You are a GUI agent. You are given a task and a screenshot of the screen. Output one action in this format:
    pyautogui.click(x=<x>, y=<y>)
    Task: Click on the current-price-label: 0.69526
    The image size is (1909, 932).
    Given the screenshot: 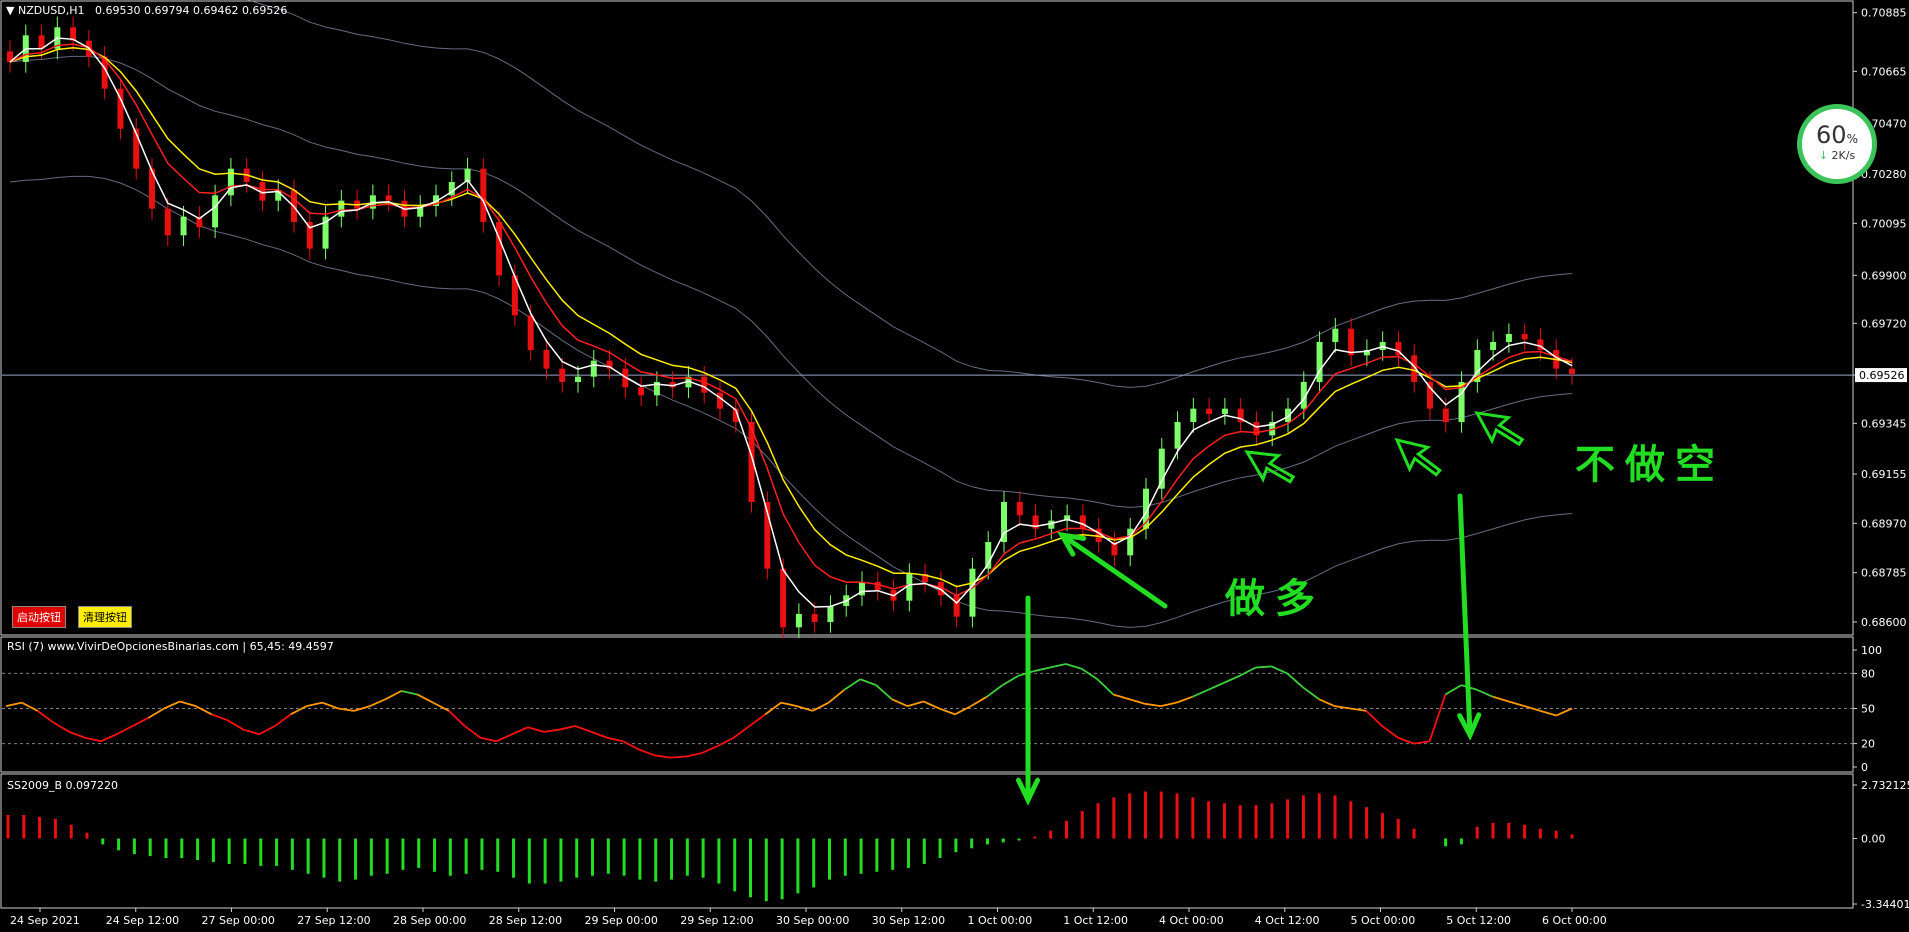 What is the action you would take?
    pyautogui.click(x=1882, y=375)
    